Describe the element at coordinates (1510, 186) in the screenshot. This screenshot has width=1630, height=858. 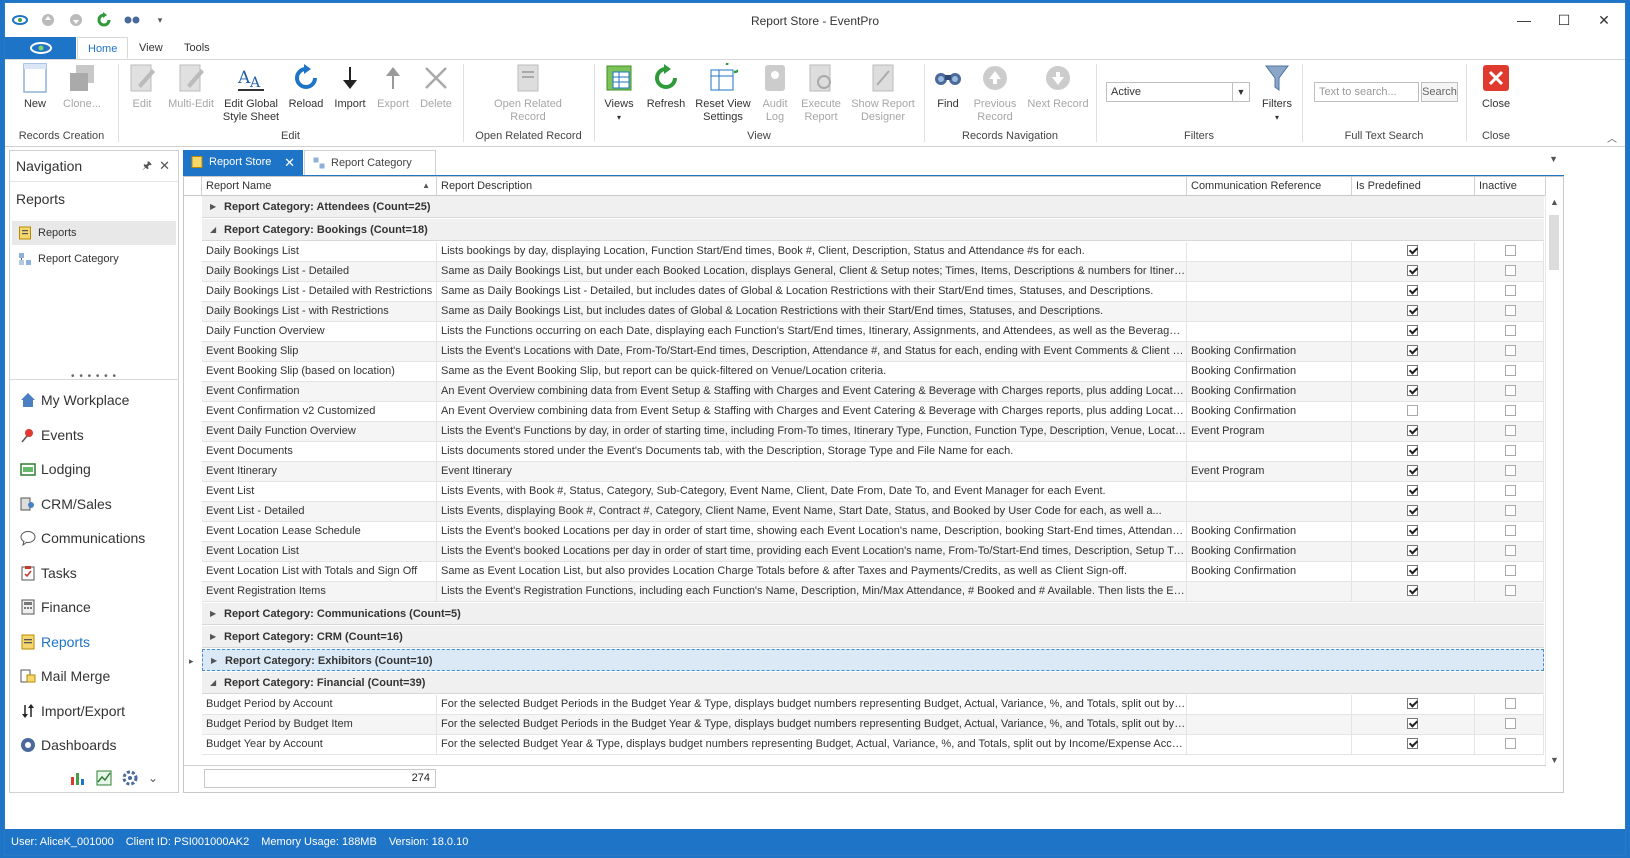
I see `column-header-inactive: Inactive` at that location.